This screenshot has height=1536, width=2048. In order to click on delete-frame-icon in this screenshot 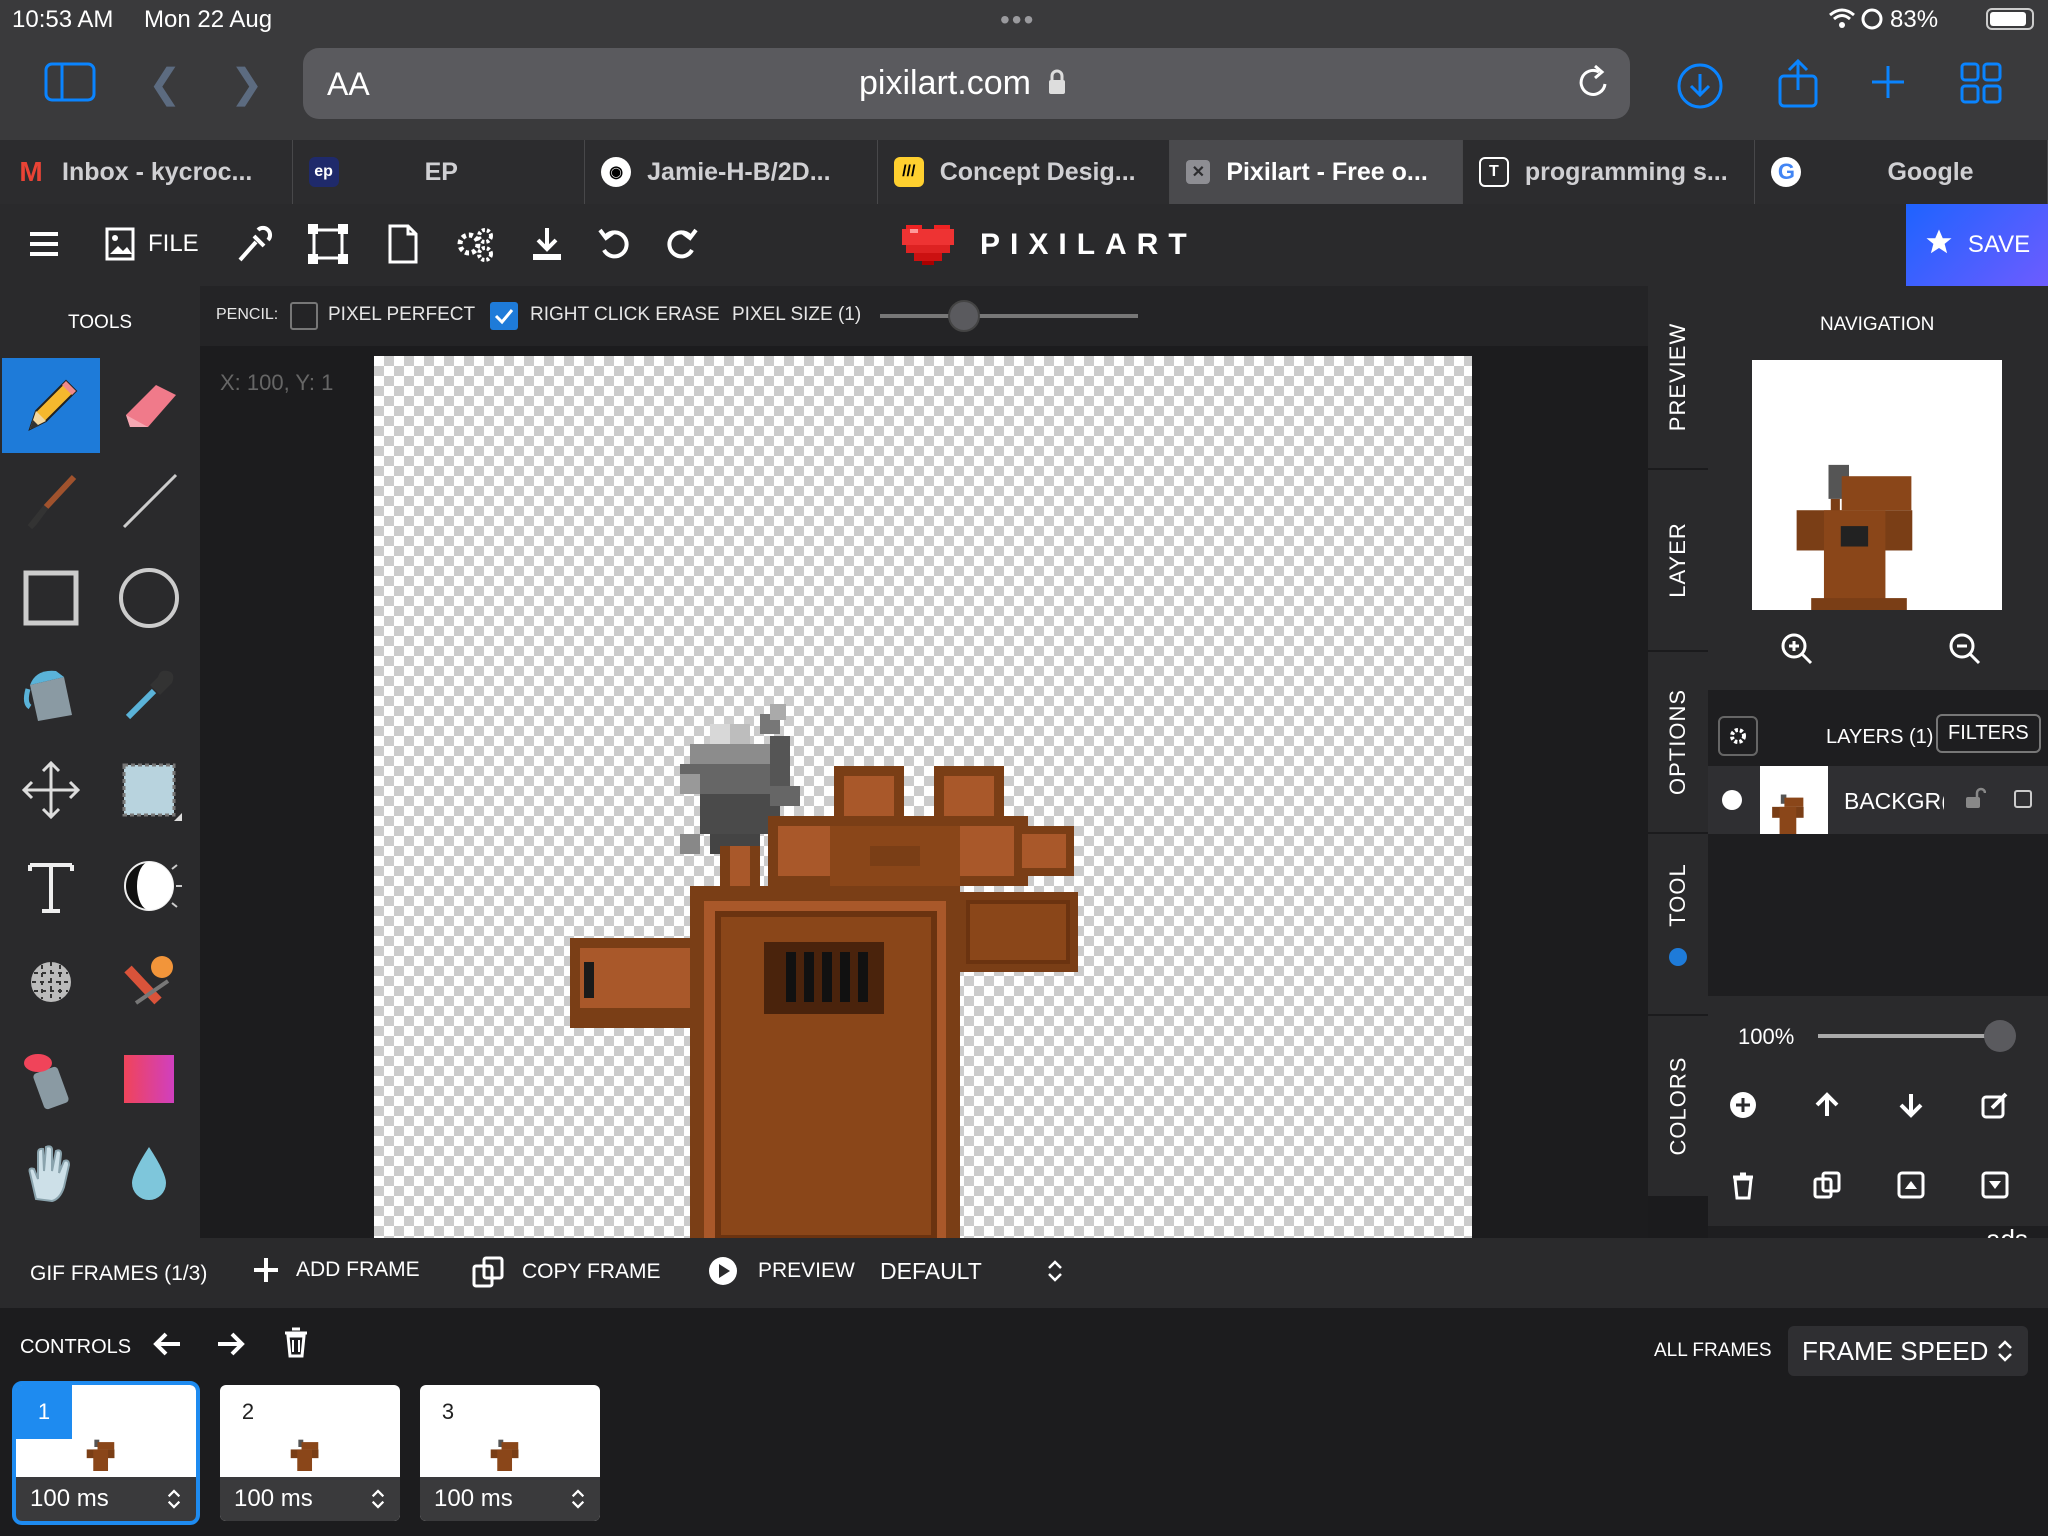, I will do `click(296, 1345)`.